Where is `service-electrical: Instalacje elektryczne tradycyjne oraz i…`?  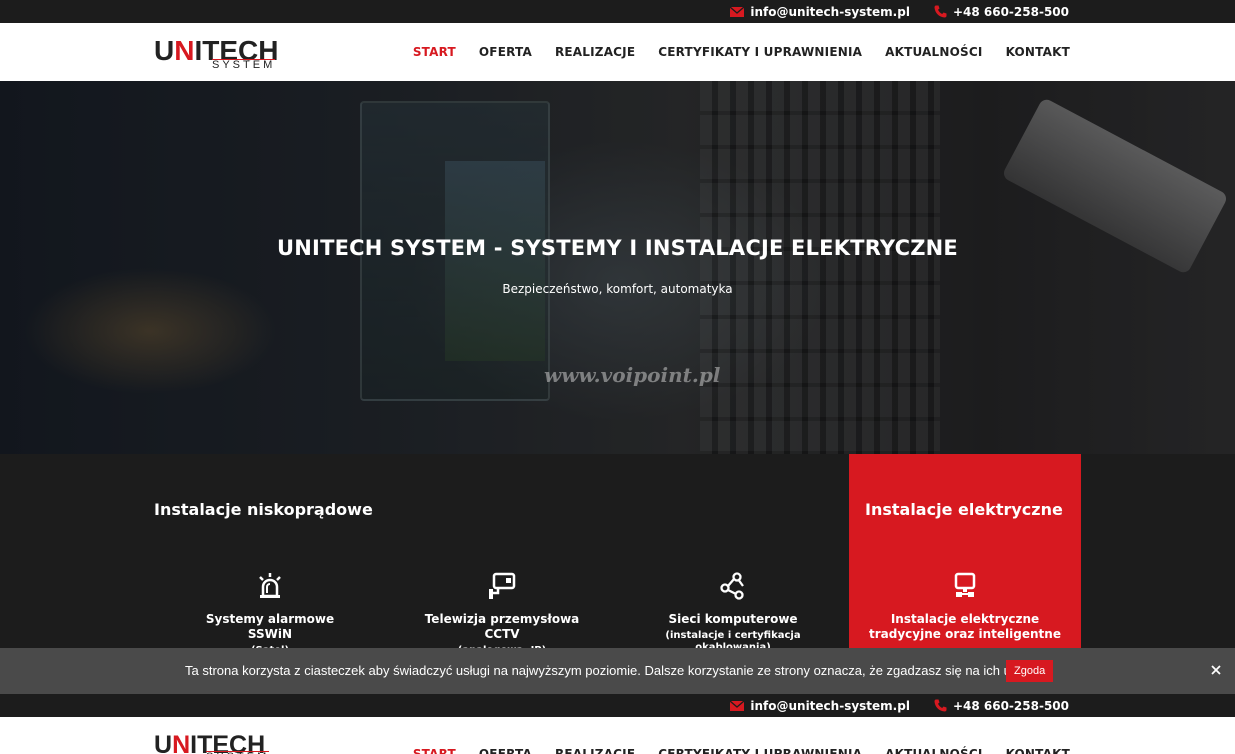 service-electrical: Instalacje elektryczne tradycyjne oraz i… is located at coordinates (965, 607).